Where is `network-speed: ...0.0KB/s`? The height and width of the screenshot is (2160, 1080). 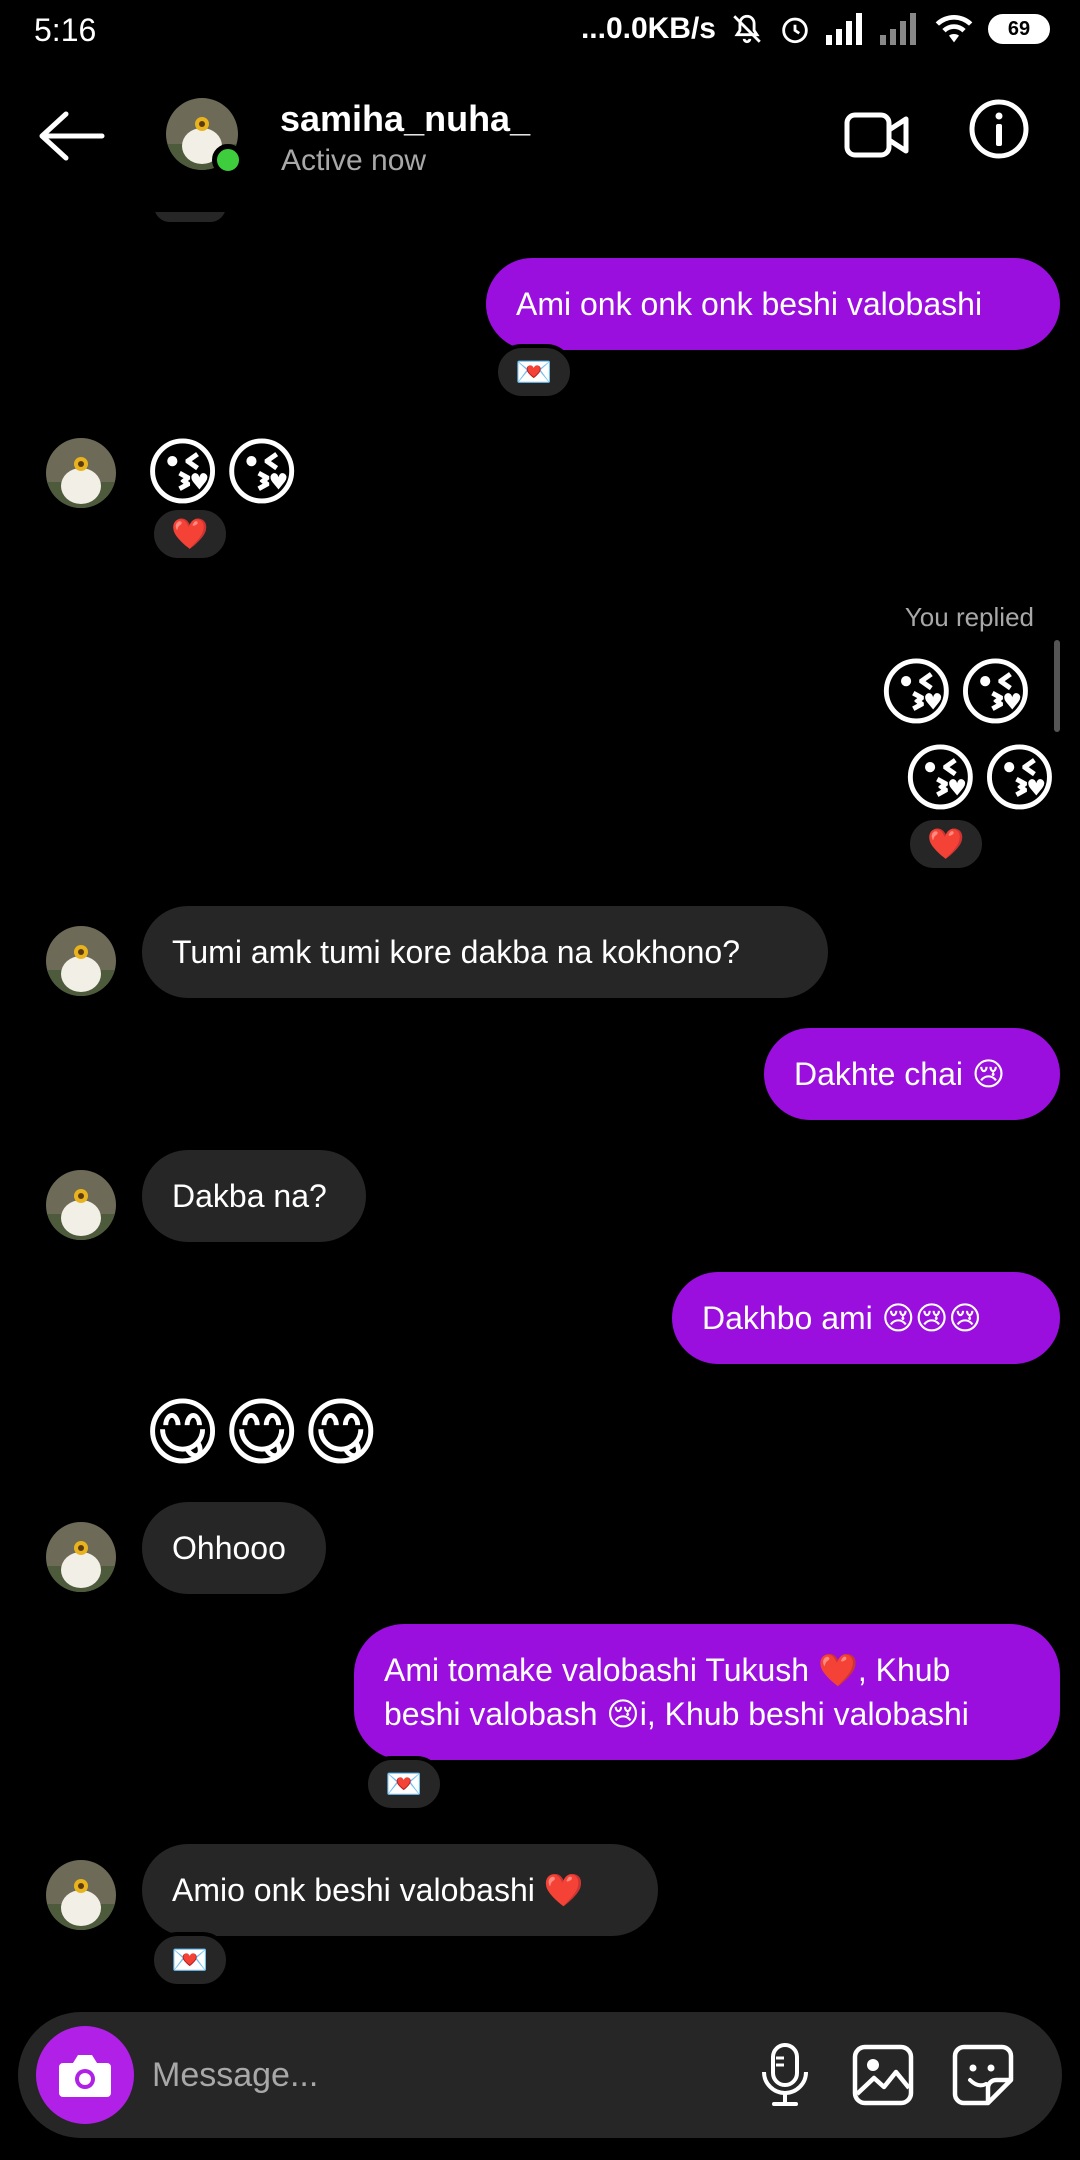
network-speed: ...0.0KB/s is located at coordinates (648, 28).